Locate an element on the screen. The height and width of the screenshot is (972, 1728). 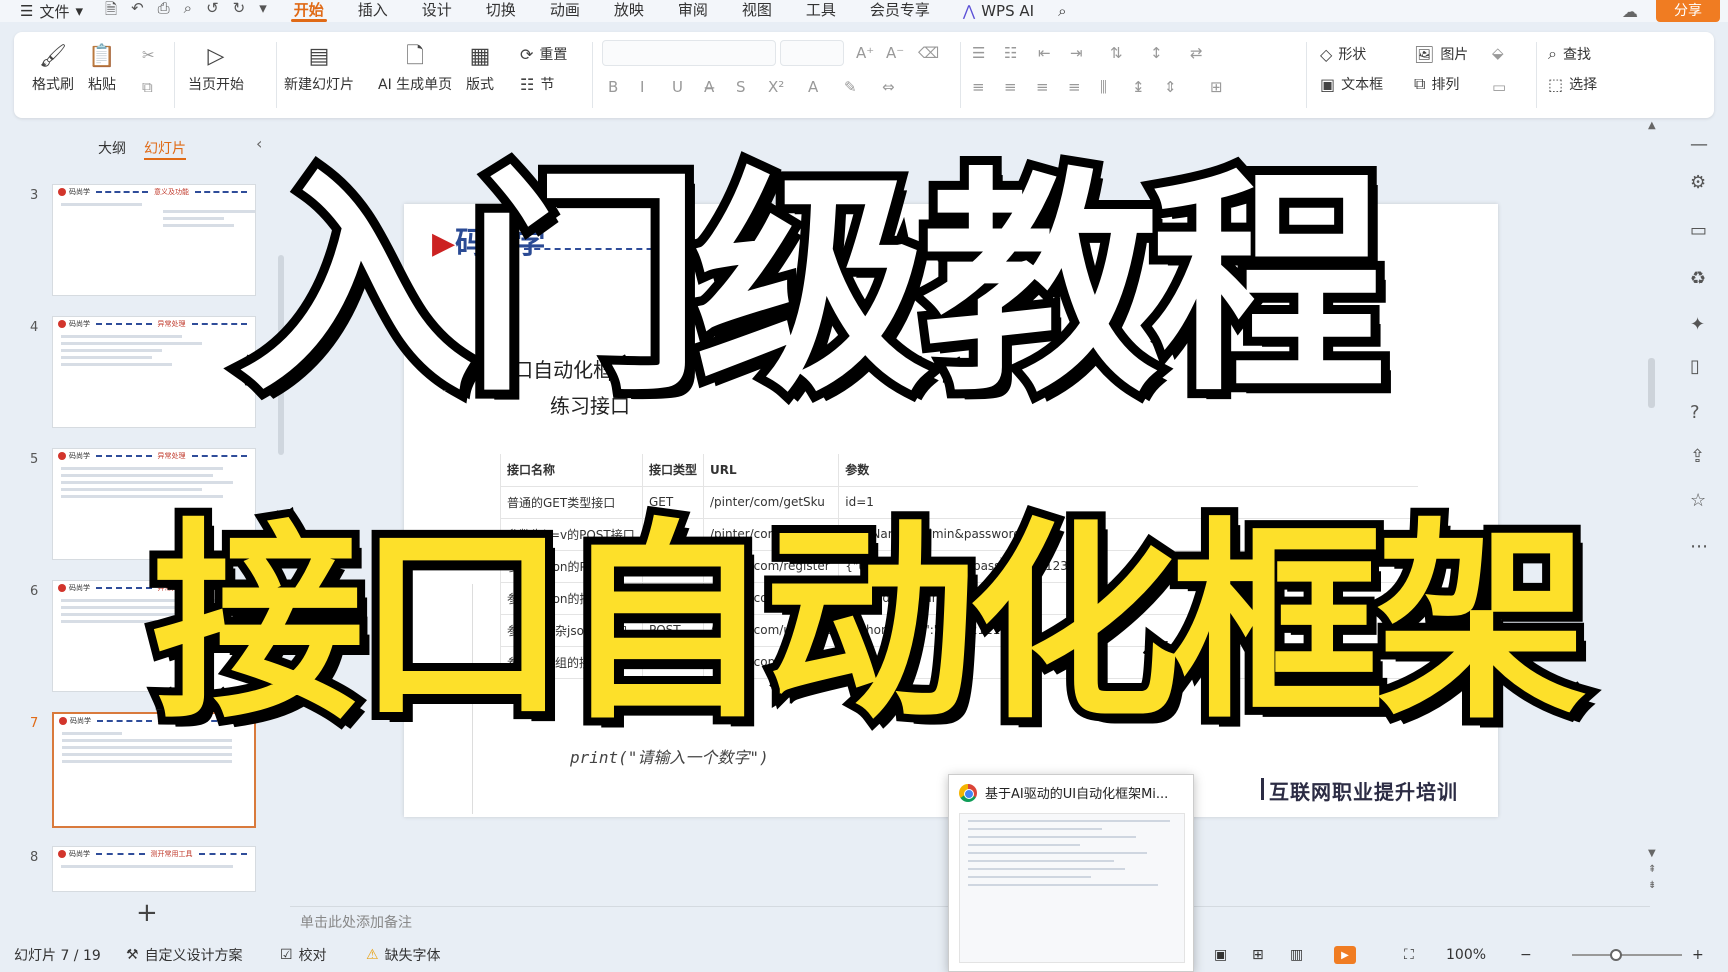
font-grow-icon: A⁺ is located at coordinates (865, 53).